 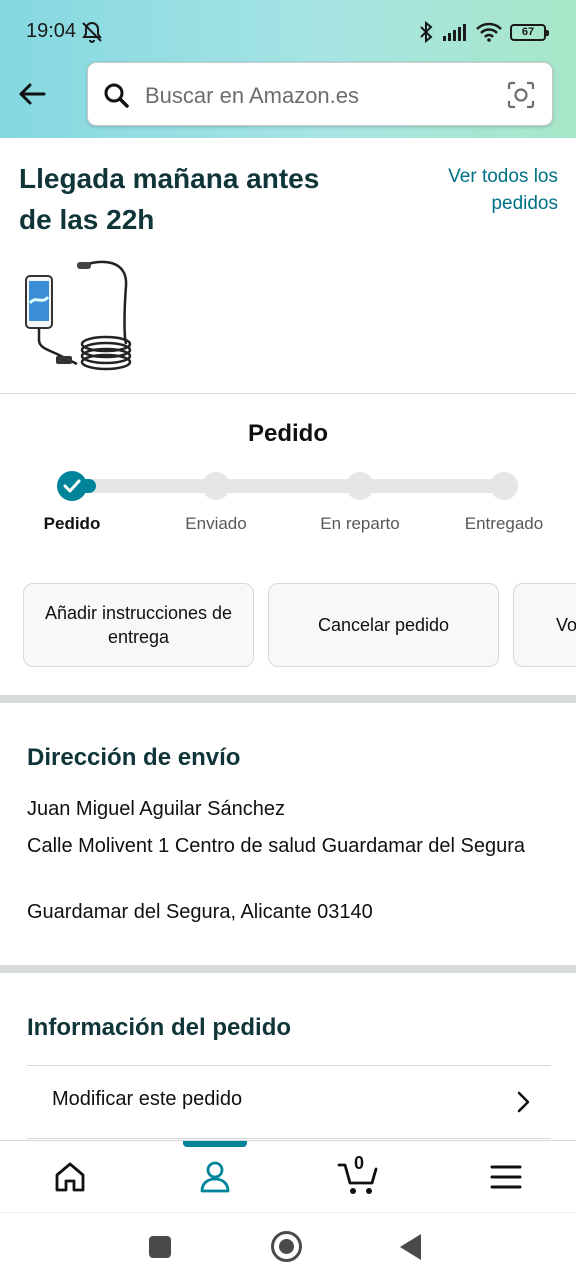 I want to click on add-delivery-instructions-button: Añadir instrucciones de entrega, so click(x=138, y=625).